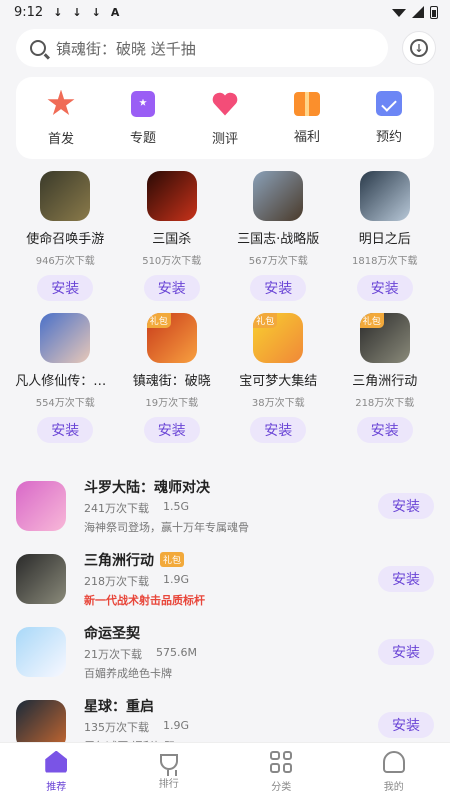  I want to click on calendar-icon, so click(389, 103).